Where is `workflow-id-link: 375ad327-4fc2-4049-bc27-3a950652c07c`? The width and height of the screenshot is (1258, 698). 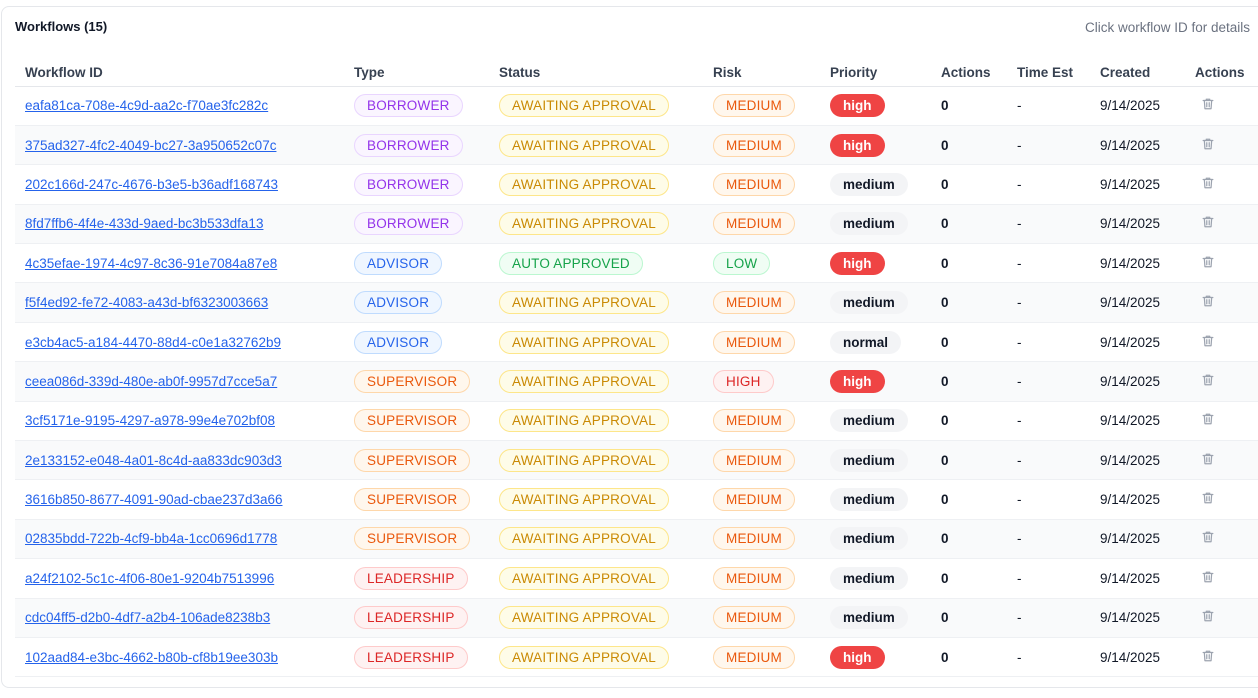 workflow-id-link: 375ad327-4fc2-4049-bc27-3a950652c07c is located at coordinates (150, 145).